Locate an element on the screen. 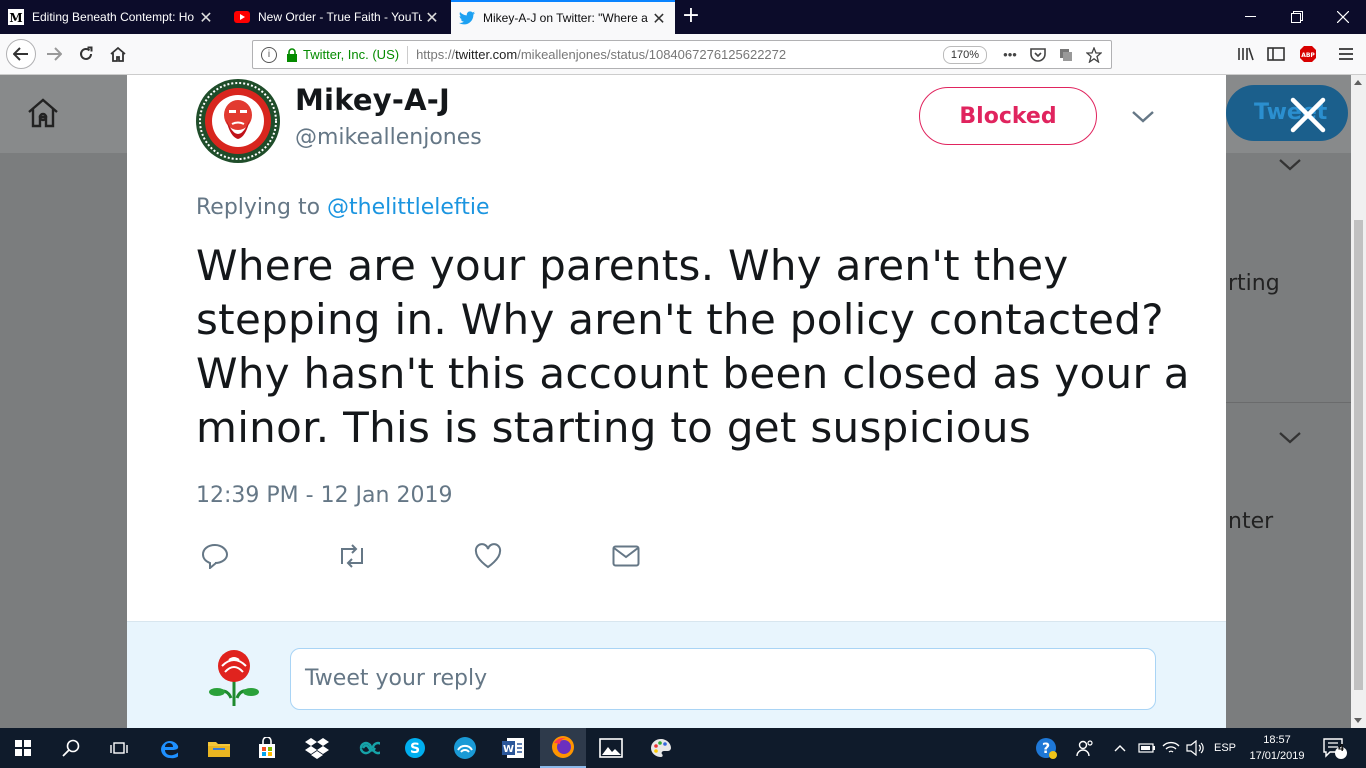  windows-taskbar: S W ? ESP 18:57 17/01/2019 4 is located at coordinates (683, 748).